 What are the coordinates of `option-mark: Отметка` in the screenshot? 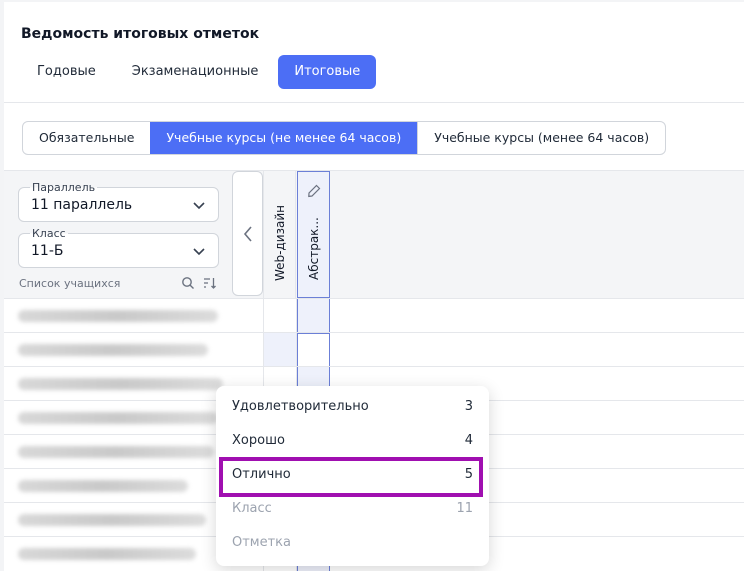 It's located at (352, 543).